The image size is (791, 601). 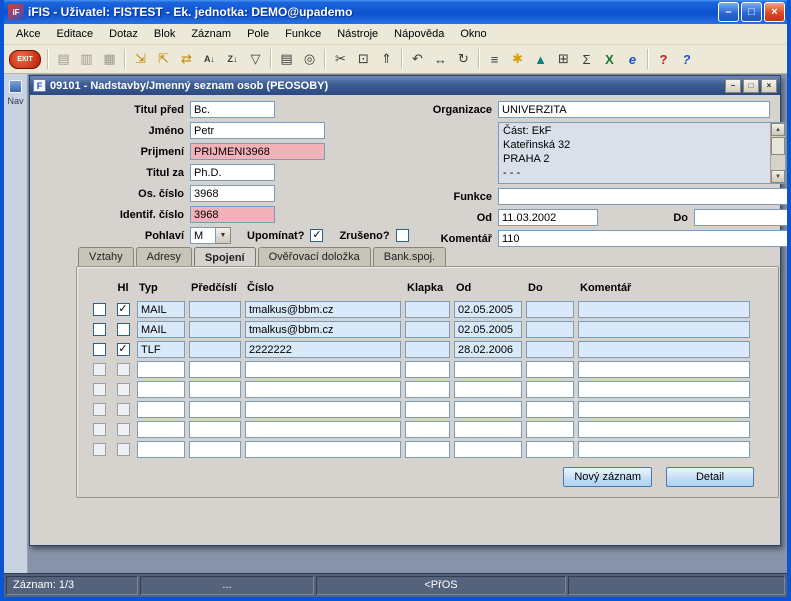 I want to click on scroll-thumb, so click(x=778, y=146).